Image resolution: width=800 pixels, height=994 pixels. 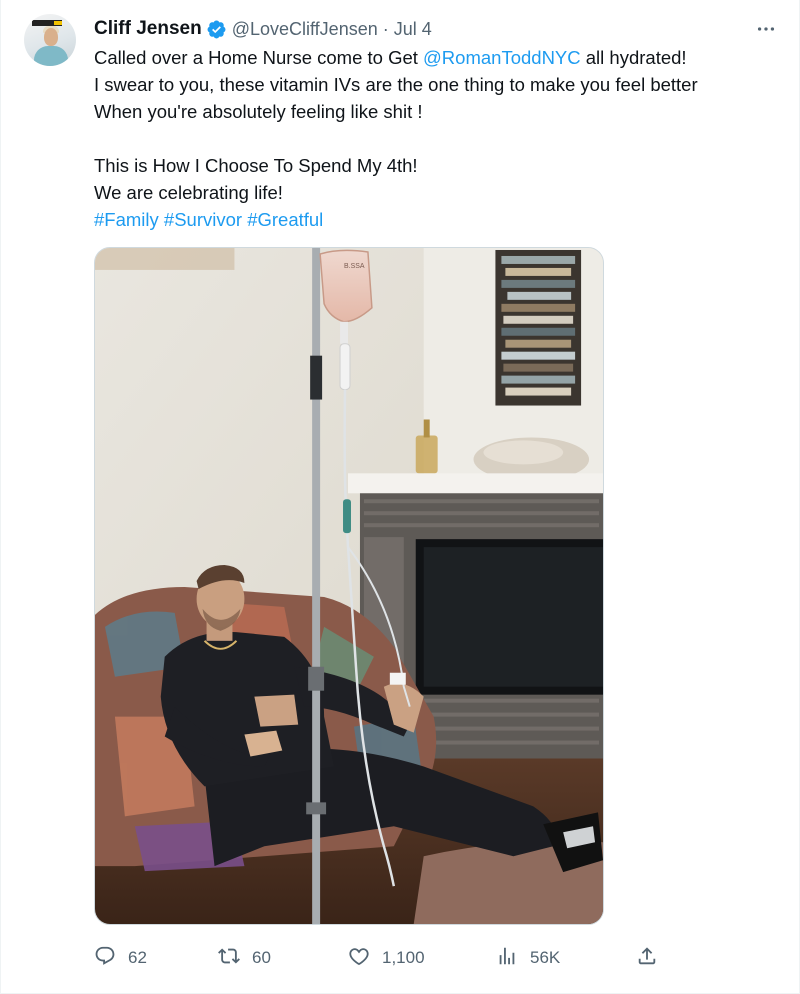 I want to click on share-icon, so click(x=647, y=958).